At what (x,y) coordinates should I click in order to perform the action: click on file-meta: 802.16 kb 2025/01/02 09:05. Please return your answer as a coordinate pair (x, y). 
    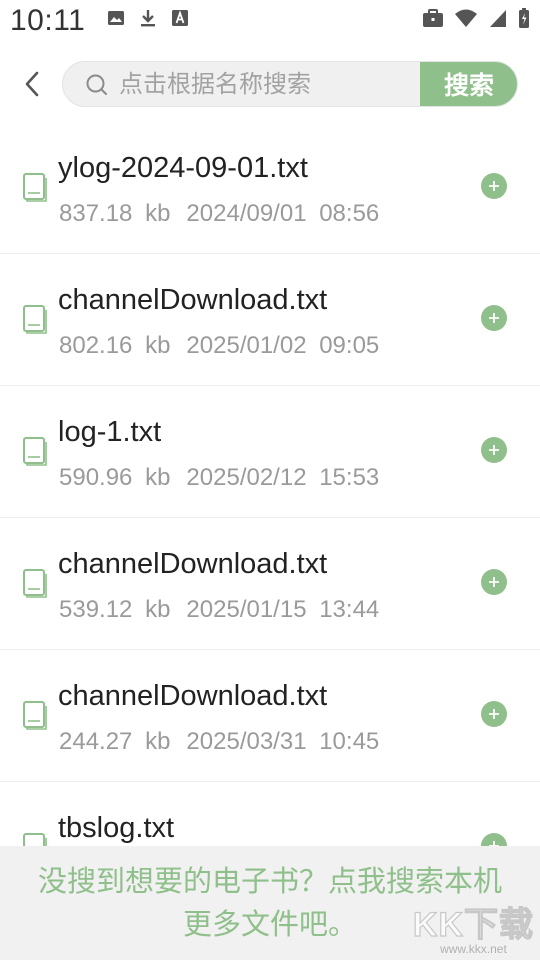
    Looking at the image, I should click on (219, 346).